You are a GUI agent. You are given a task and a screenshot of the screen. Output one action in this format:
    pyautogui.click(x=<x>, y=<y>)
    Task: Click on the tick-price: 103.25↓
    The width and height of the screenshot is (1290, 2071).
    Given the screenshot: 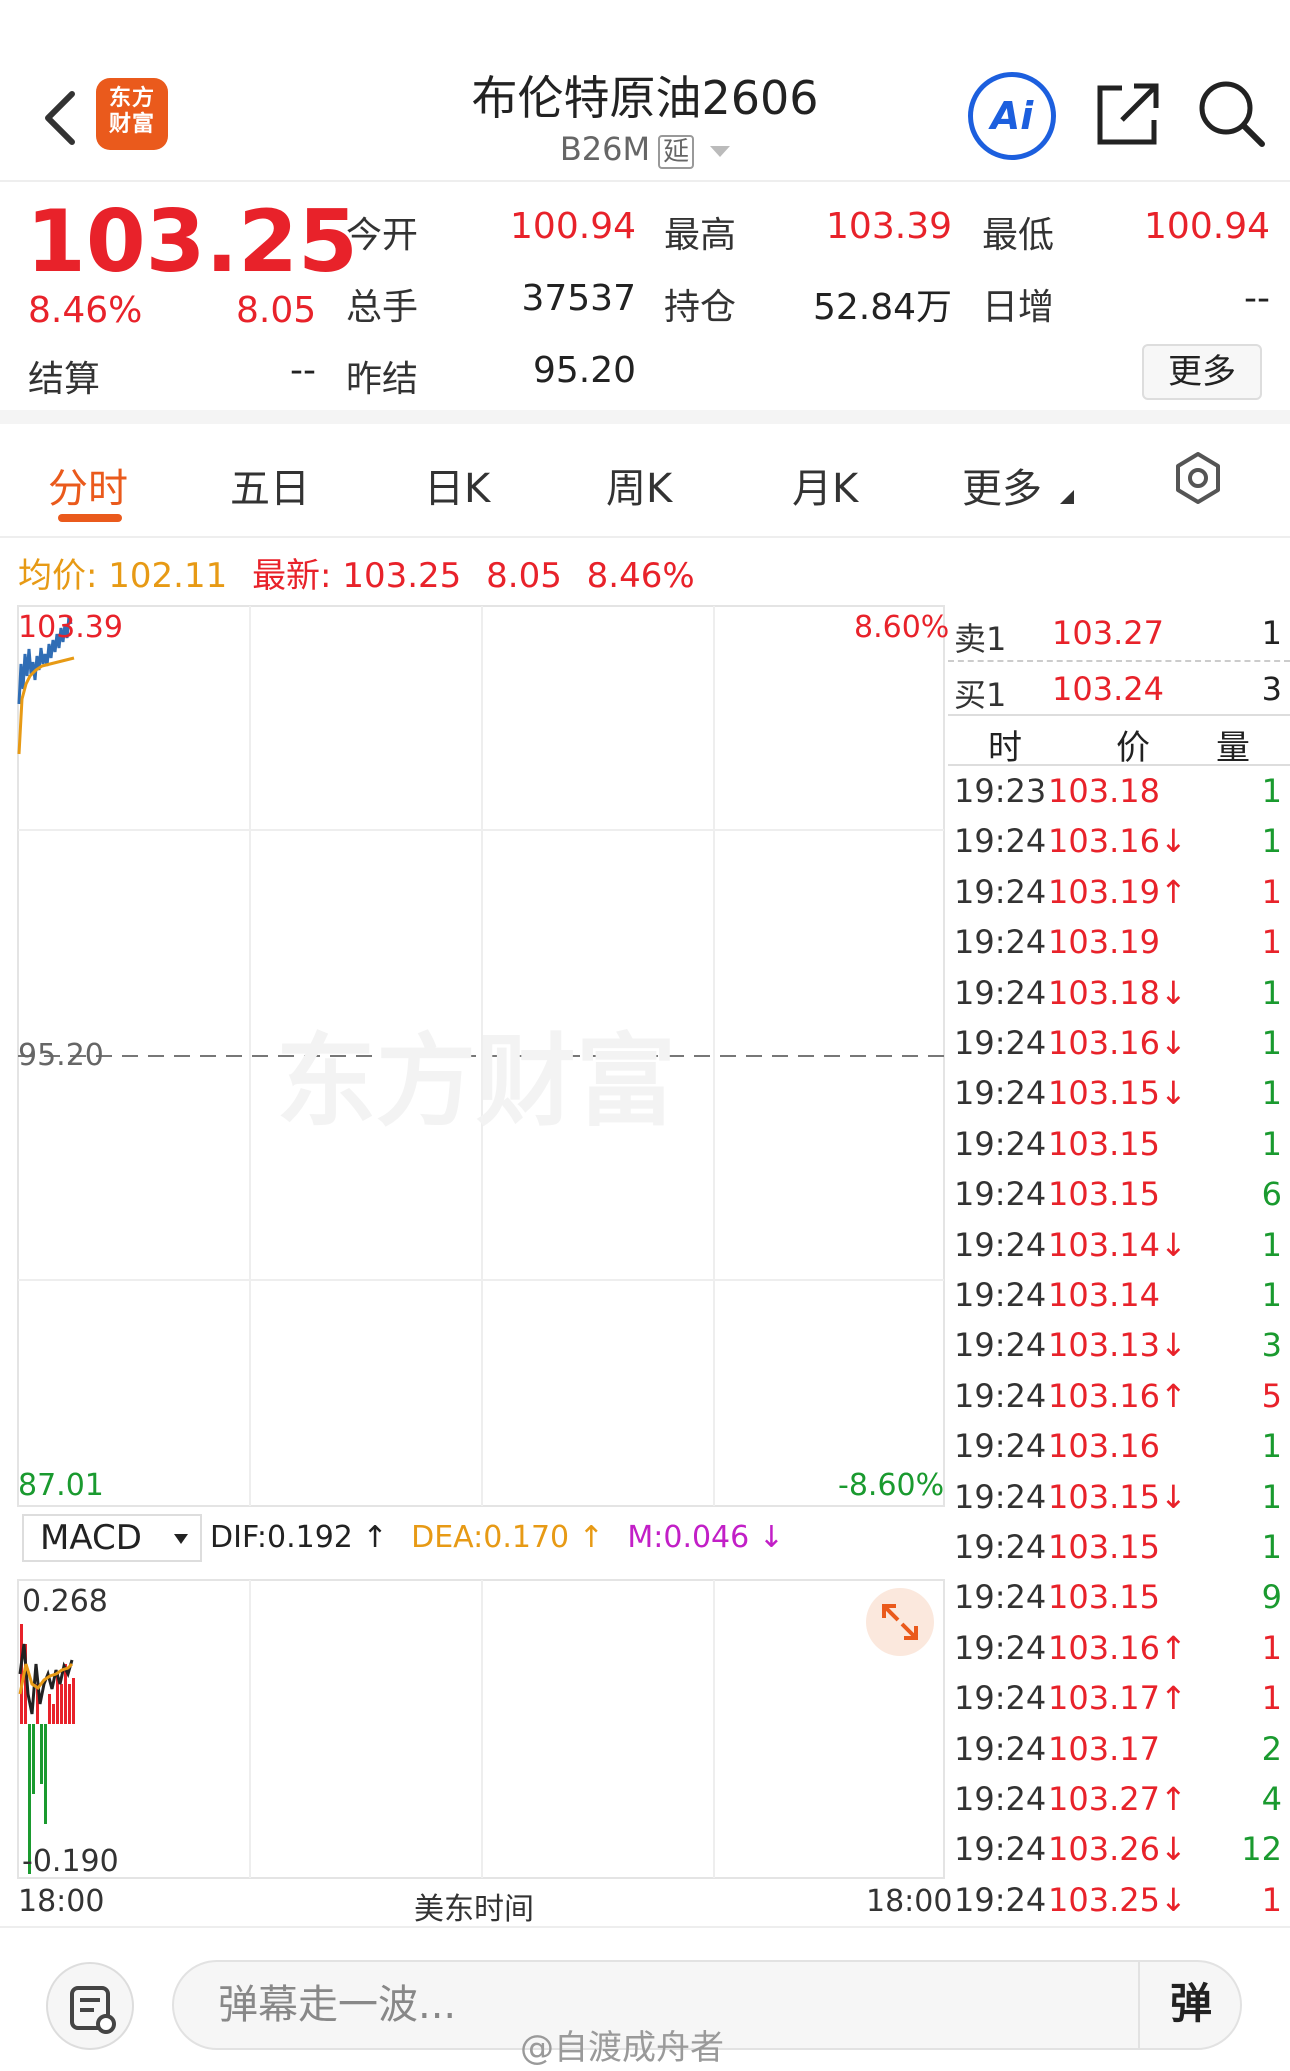 What is the action you would take?
    pyautogui.click(x=1117, y=1899)
    